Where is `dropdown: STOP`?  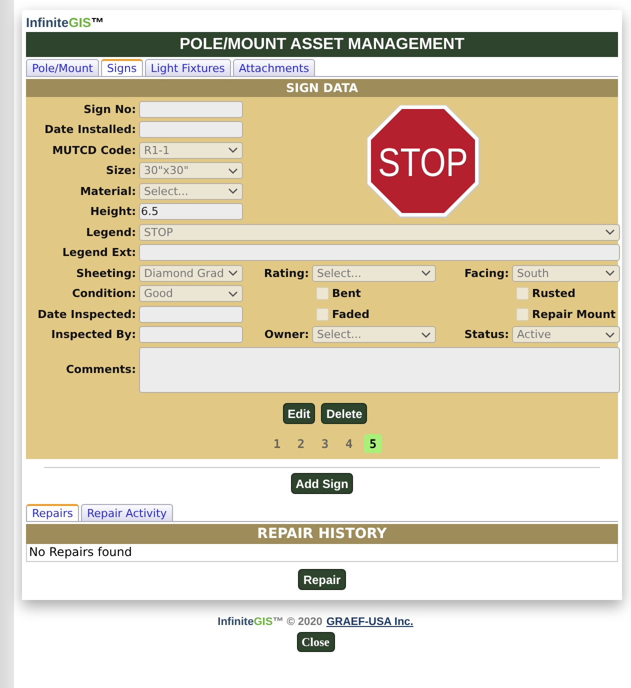
dropdown: STOP is located at coordinates (379, 232).